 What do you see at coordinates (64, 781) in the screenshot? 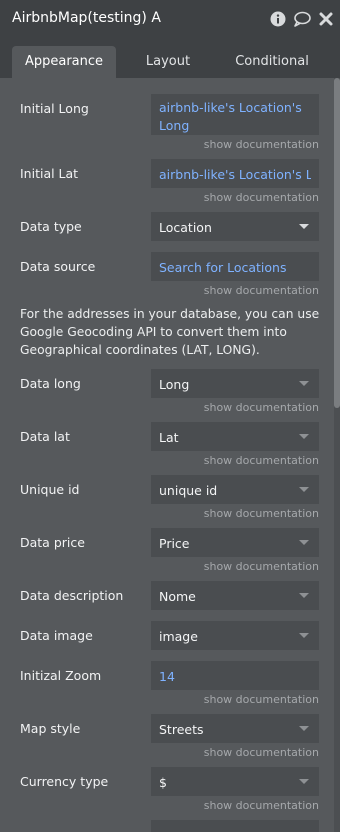
I see `currency-type-label: Currency type` at bounding box center [64, 781].